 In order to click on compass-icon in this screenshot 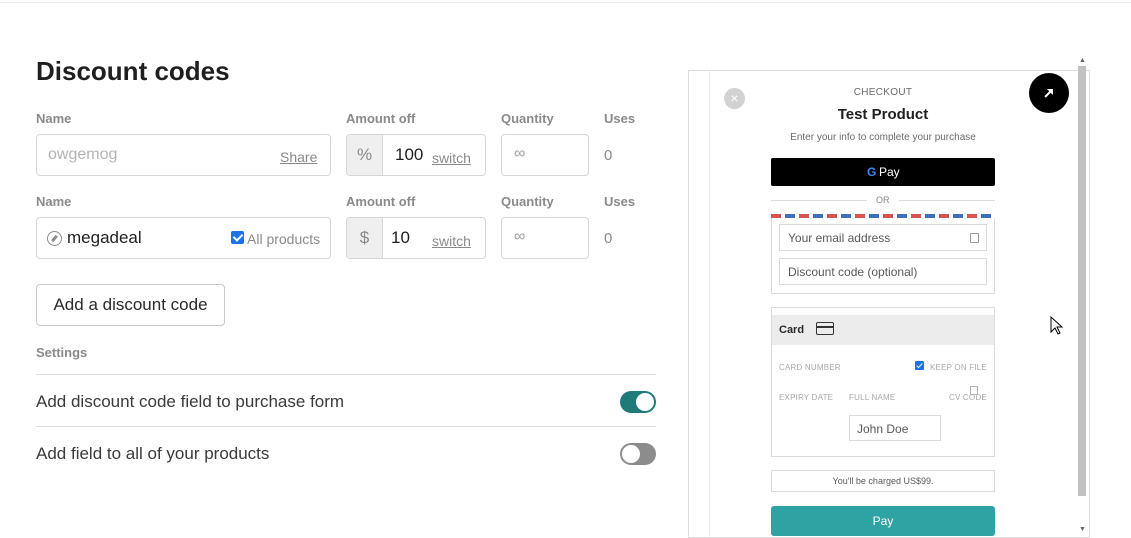, I will do `click(54, 238)`.